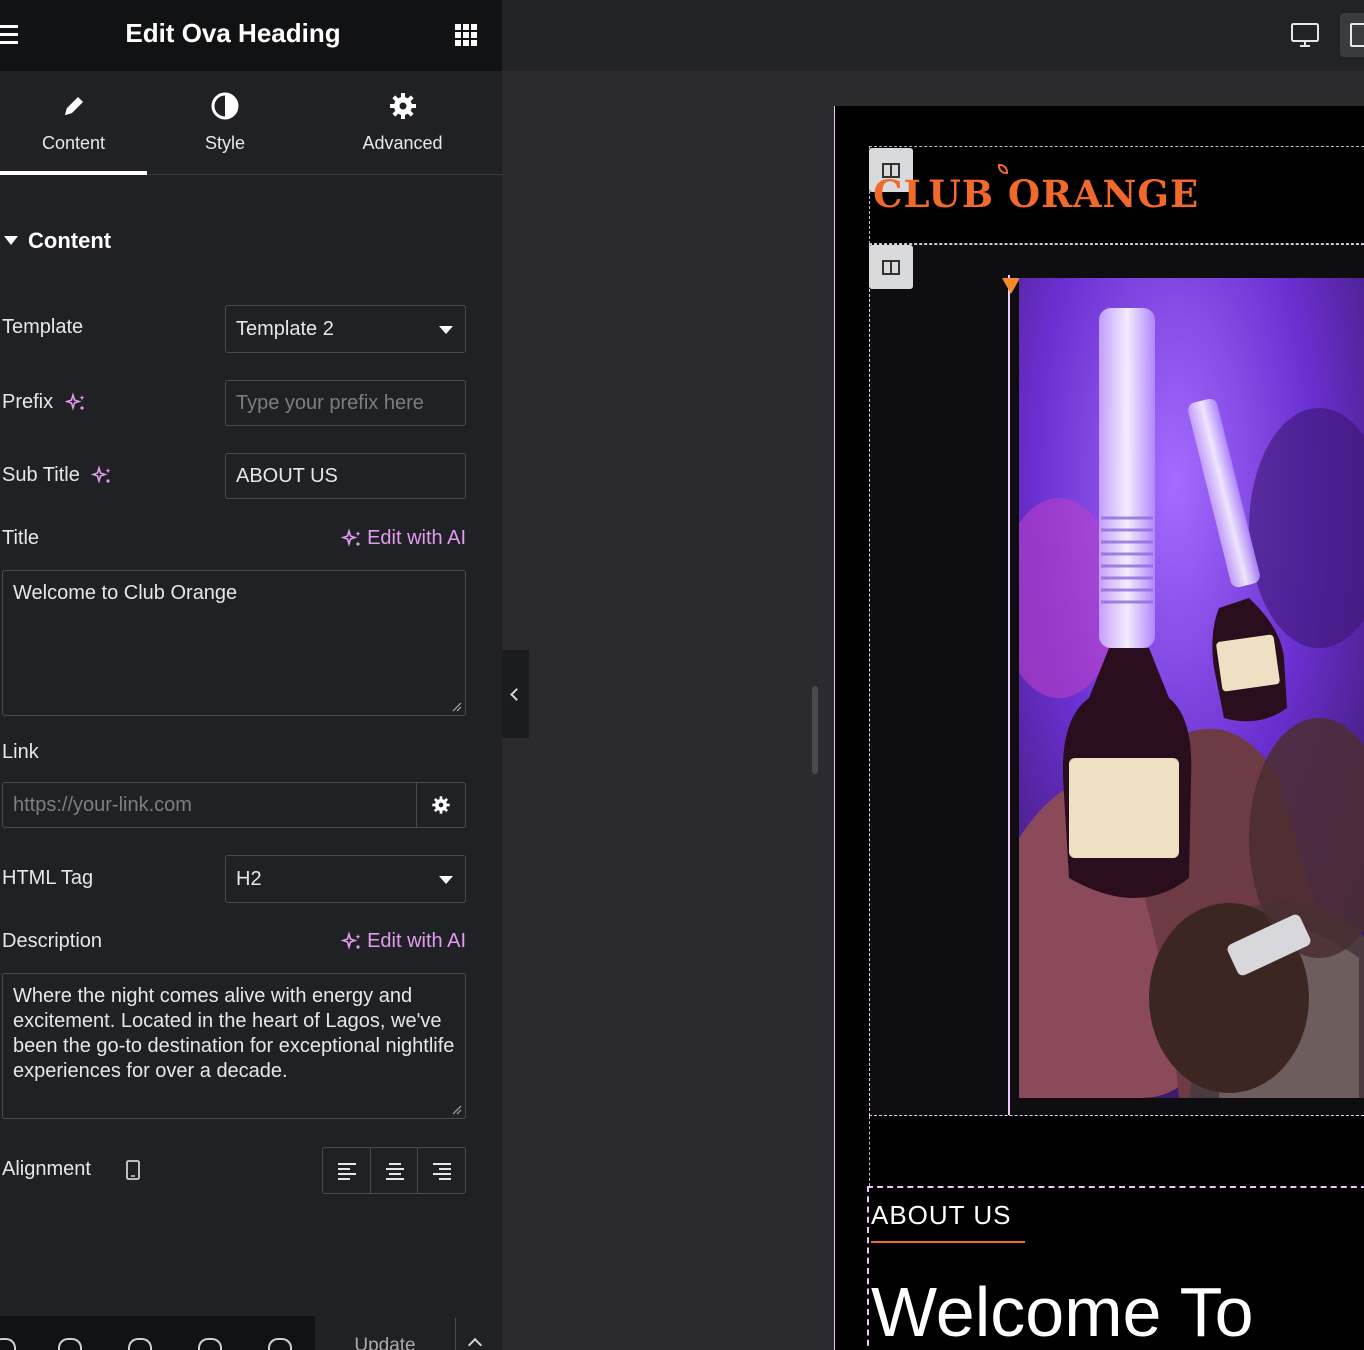 Image resolution: width=1364 pixels, height=1350 pixels. What do you see at coordinates (209, 805) in the screenshot?
I see `link-input: https://your-link.com` at bounding box center [209, 805].